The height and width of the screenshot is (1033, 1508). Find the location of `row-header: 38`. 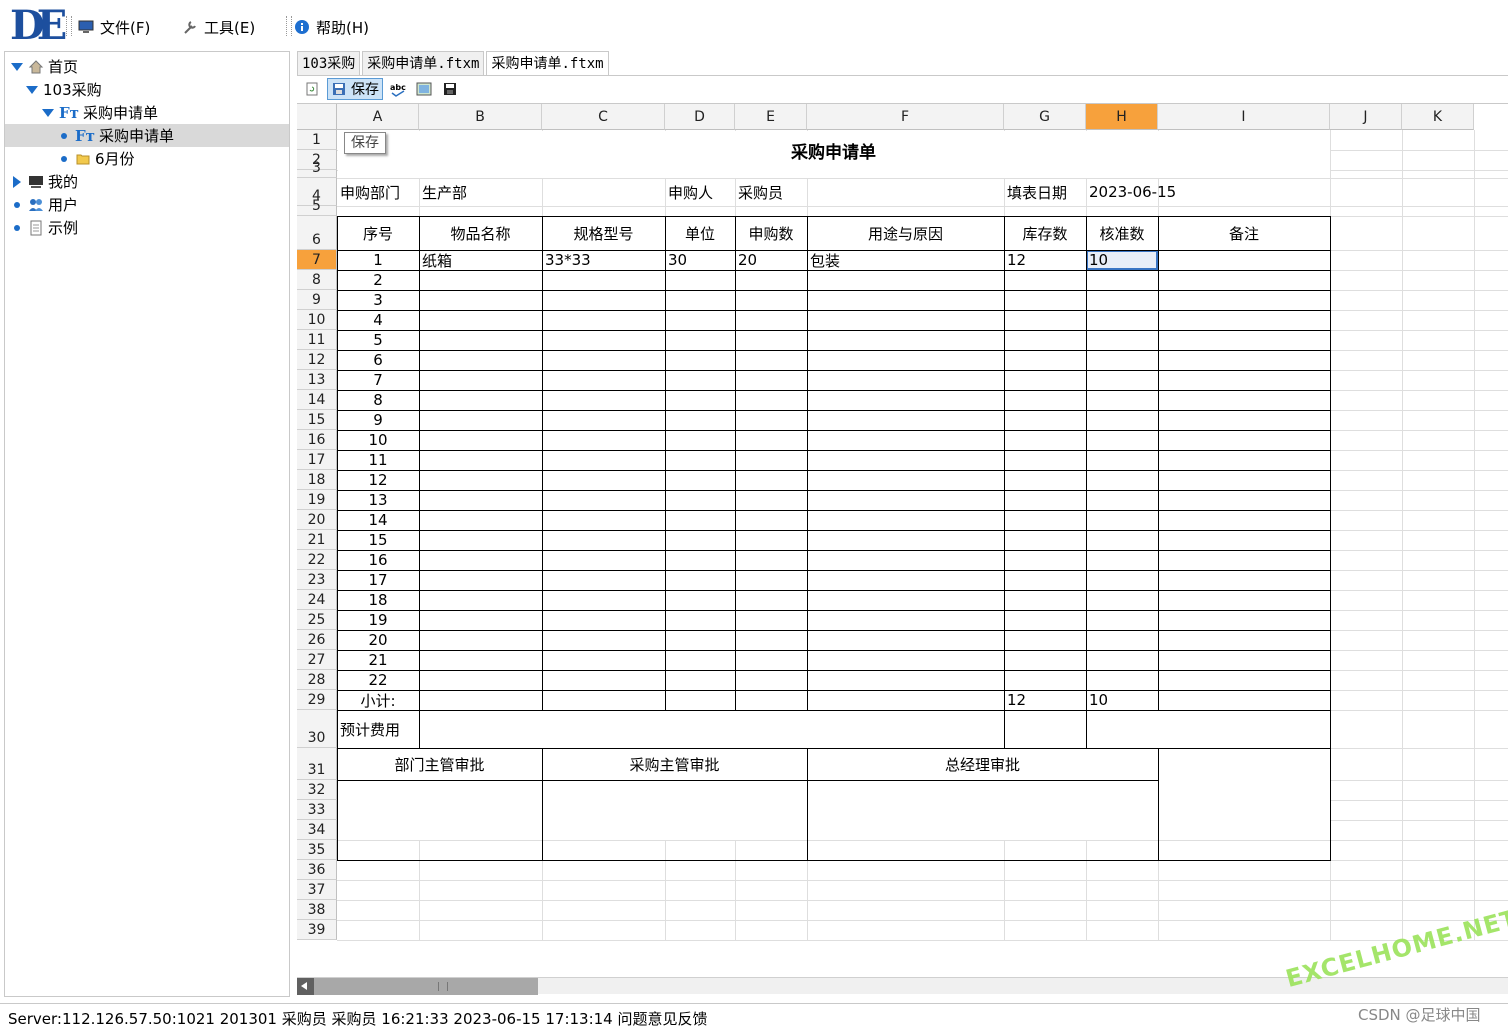

row-header: 38 is located at coordinates (317, 910).